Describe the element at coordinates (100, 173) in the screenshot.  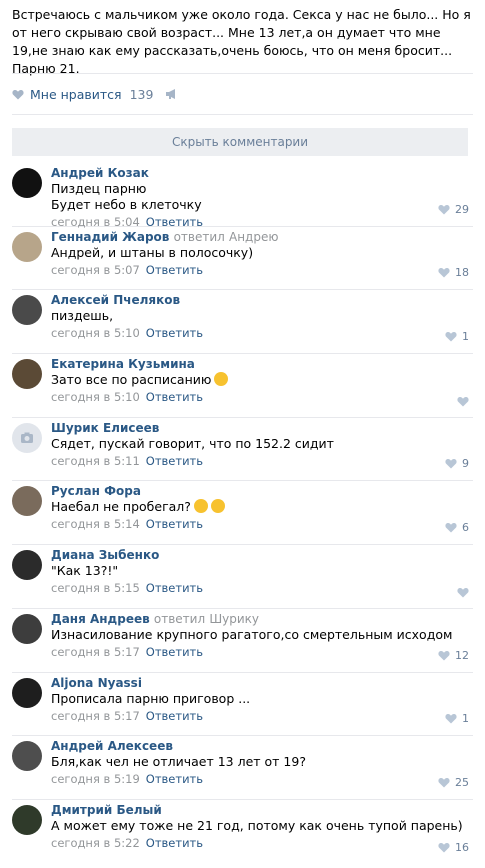
I see `comment-author: Андрей Козак` at that location.